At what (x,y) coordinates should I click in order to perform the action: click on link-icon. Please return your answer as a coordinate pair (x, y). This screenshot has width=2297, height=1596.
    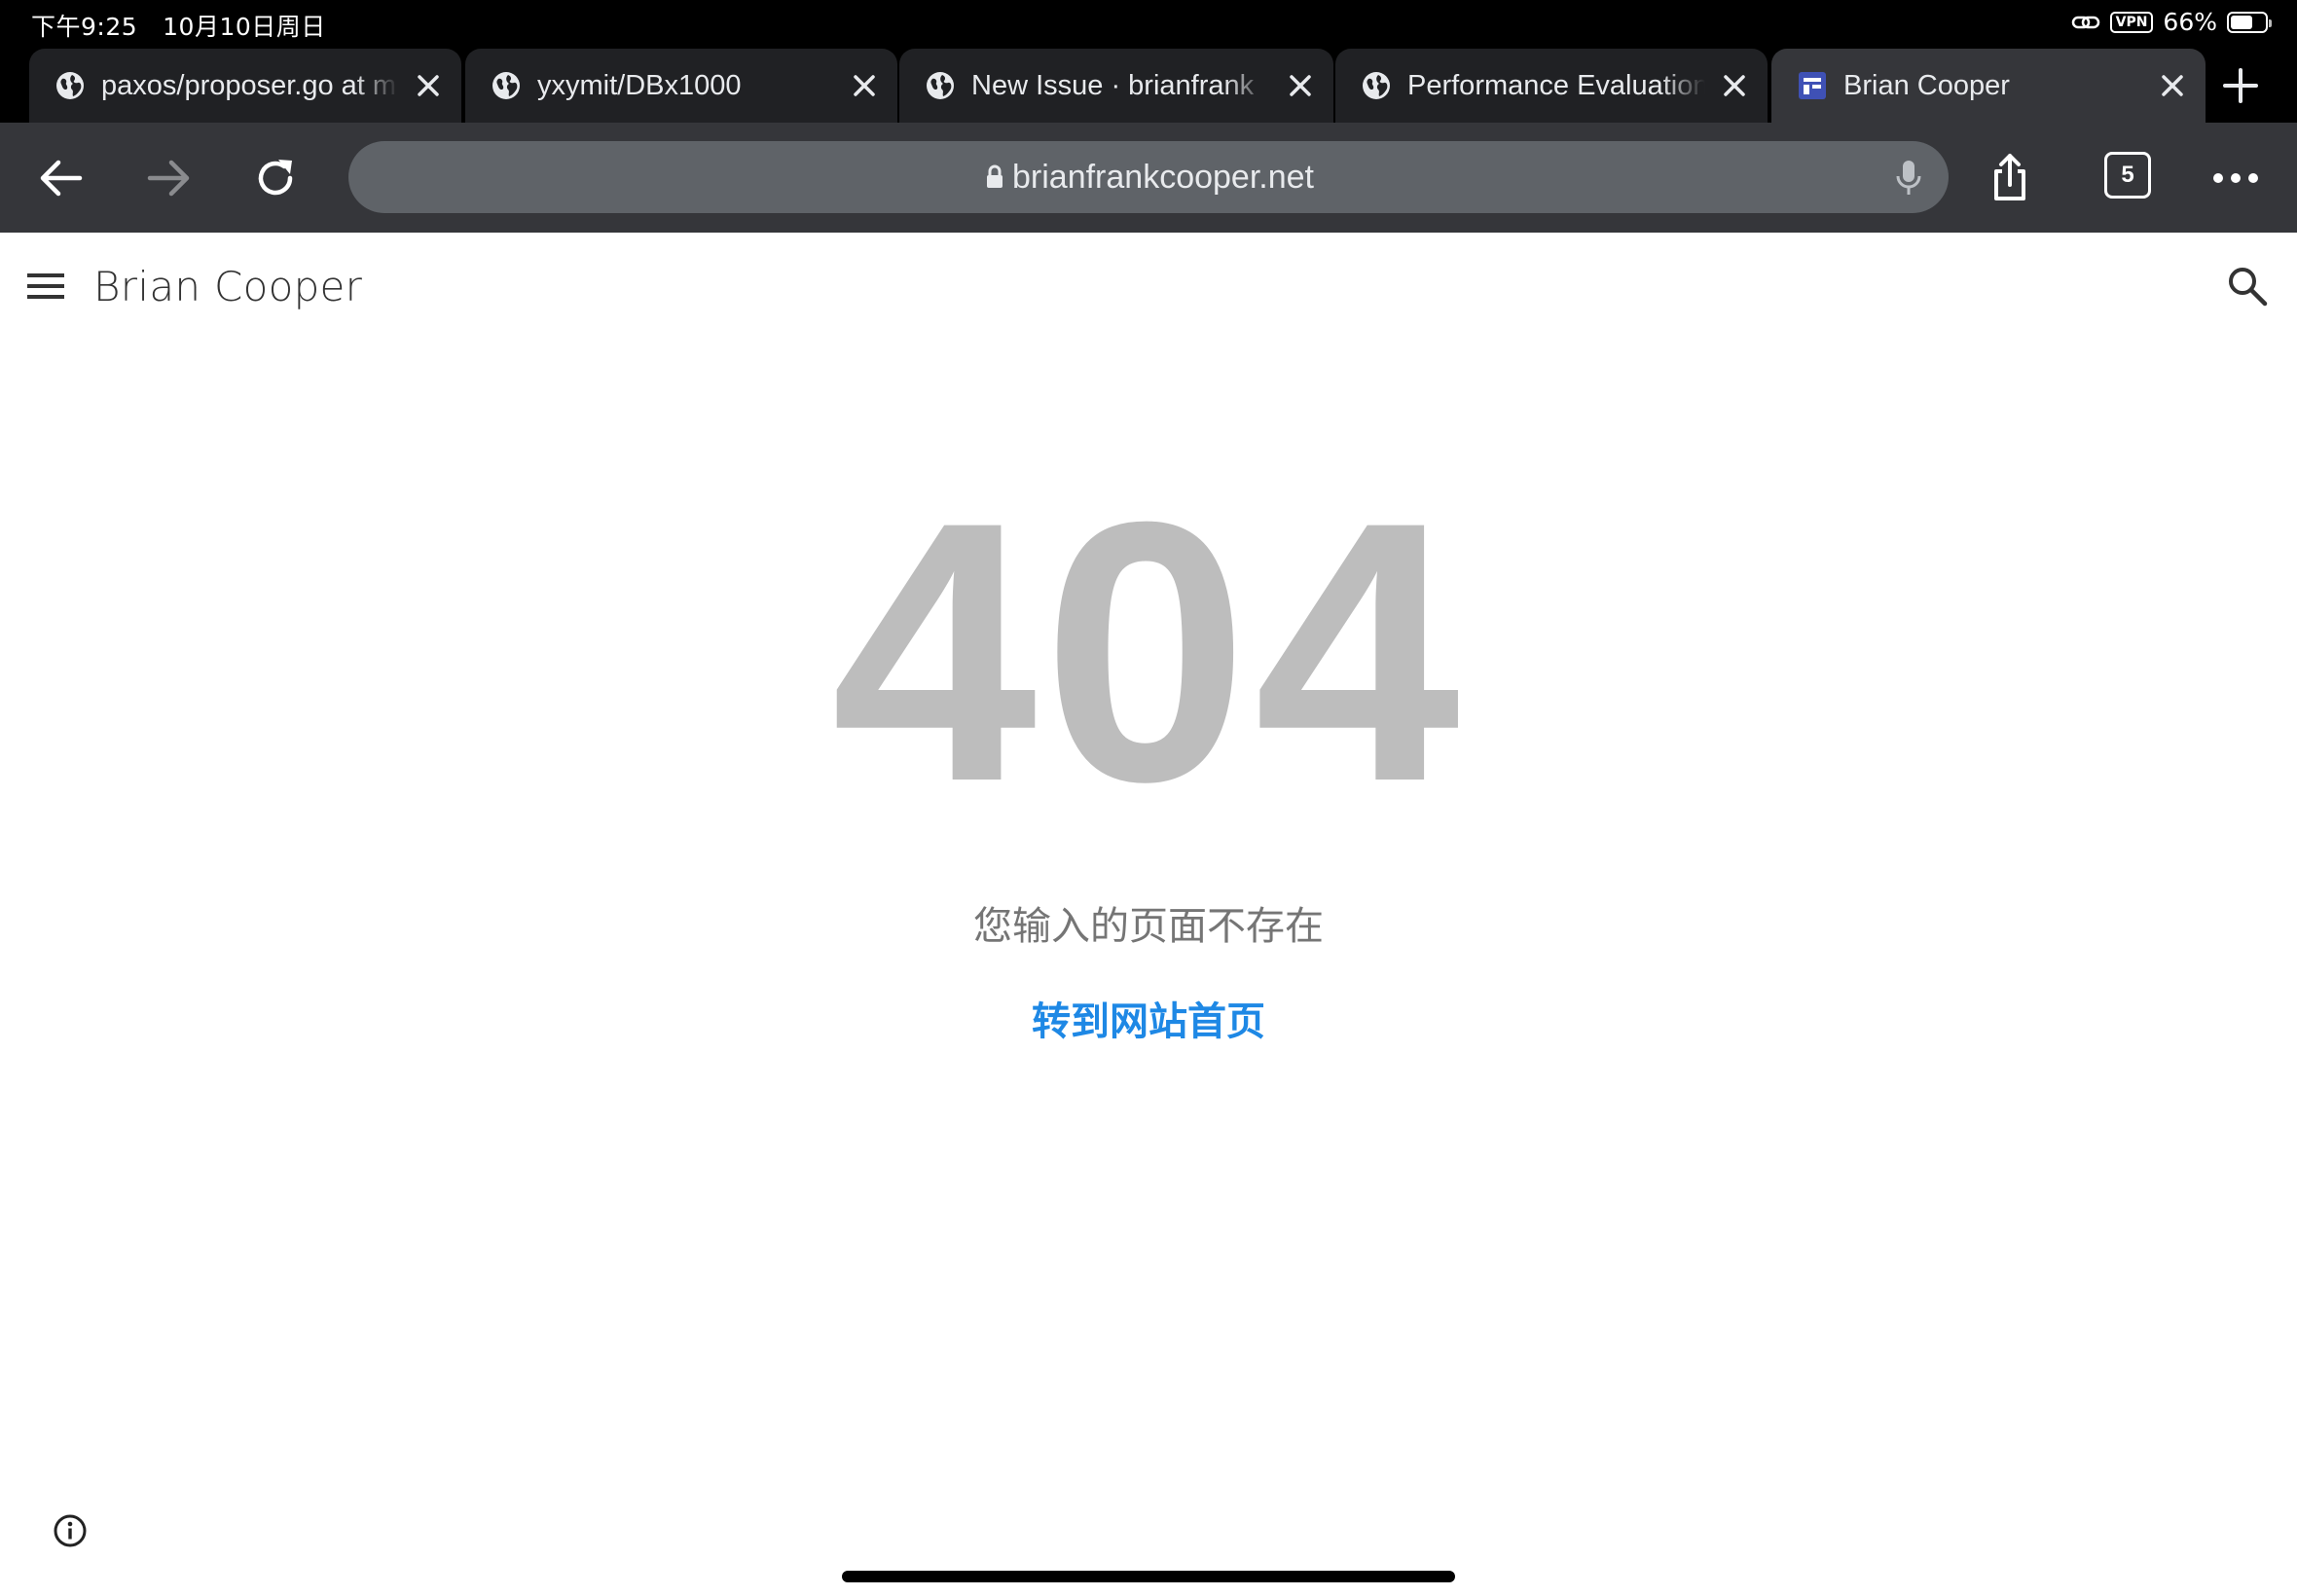
    Looking at the image, I should click on (2085, 22).